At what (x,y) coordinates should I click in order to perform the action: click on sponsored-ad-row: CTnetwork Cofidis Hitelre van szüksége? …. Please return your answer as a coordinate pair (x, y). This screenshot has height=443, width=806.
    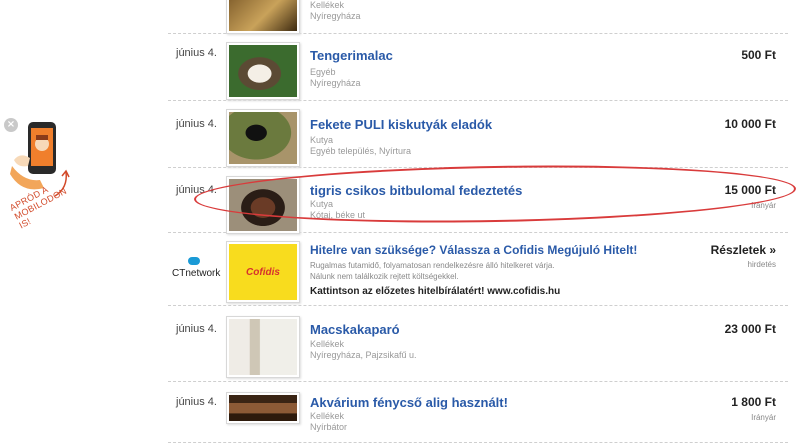
    Looking at the image, I should click on (478, 269).